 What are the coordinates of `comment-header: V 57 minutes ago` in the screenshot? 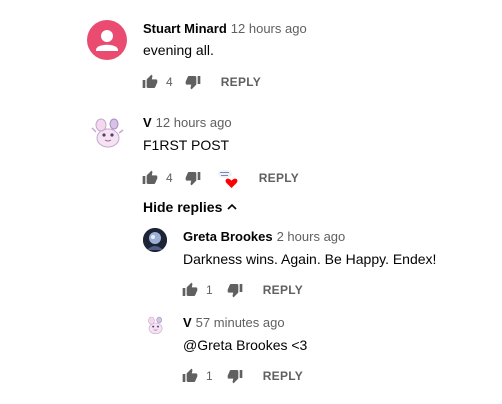 It's located at (234, 322).